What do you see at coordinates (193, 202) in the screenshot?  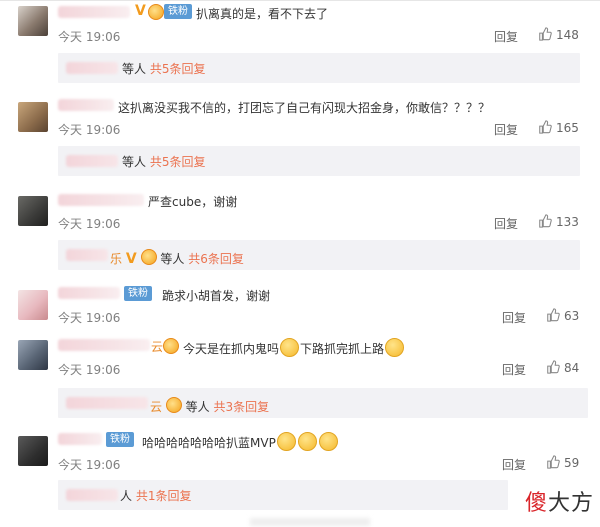 I see `comment-text: 严查cube，谢谢` at bounding box center [193, 202].